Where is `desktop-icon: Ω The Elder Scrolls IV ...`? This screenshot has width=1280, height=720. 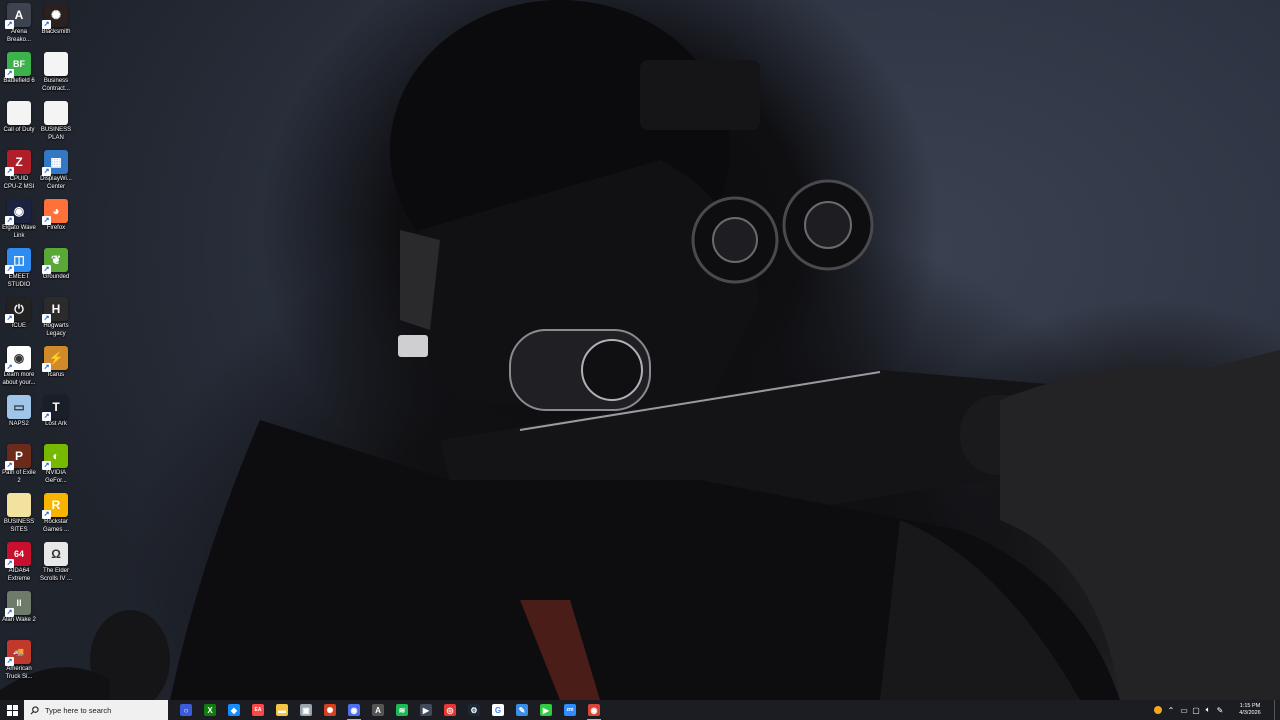
desktop-icon: Ω The Elder Scrolls IV ... is located at coordinates (56, 562).